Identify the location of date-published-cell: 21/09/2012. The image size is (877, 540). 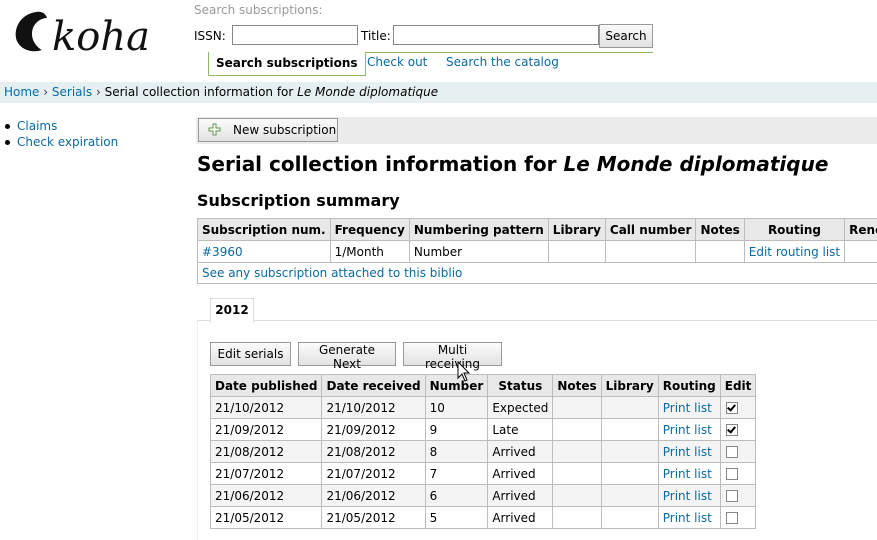
(266, 430).